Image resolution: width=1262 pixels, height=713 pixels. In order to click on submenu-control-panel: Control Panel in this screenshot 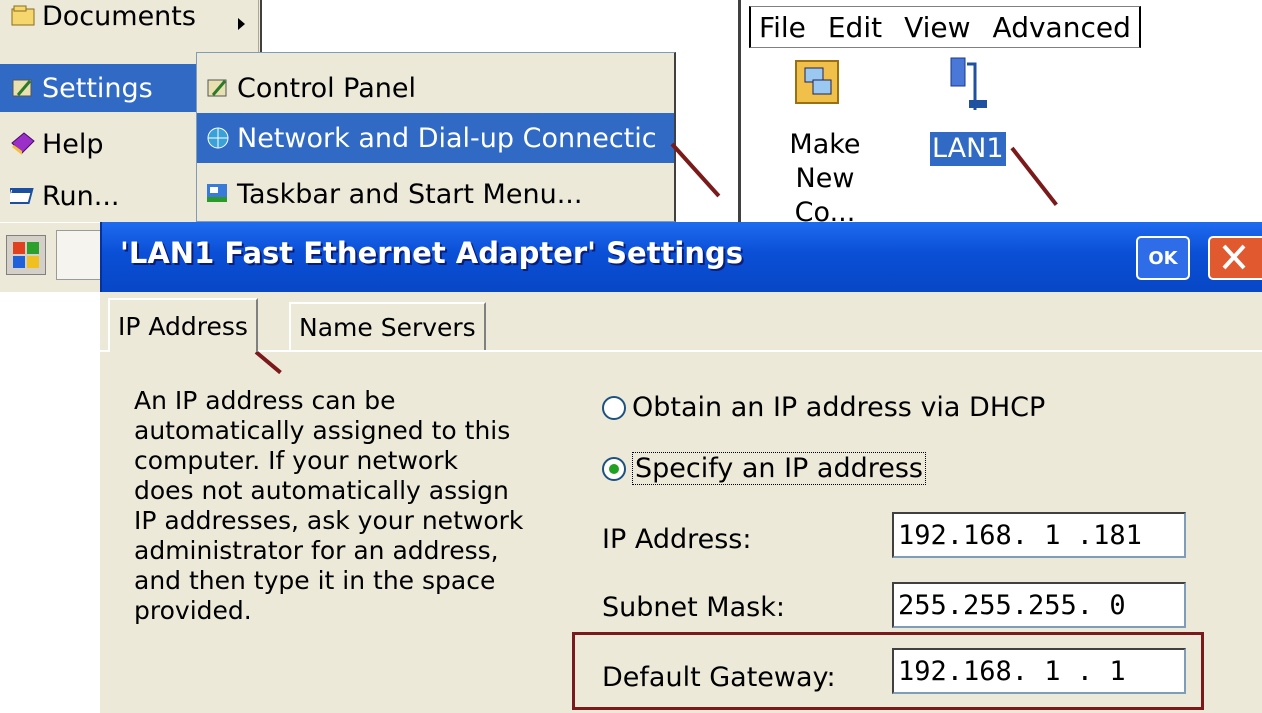, I will do `click(435, 88)`.